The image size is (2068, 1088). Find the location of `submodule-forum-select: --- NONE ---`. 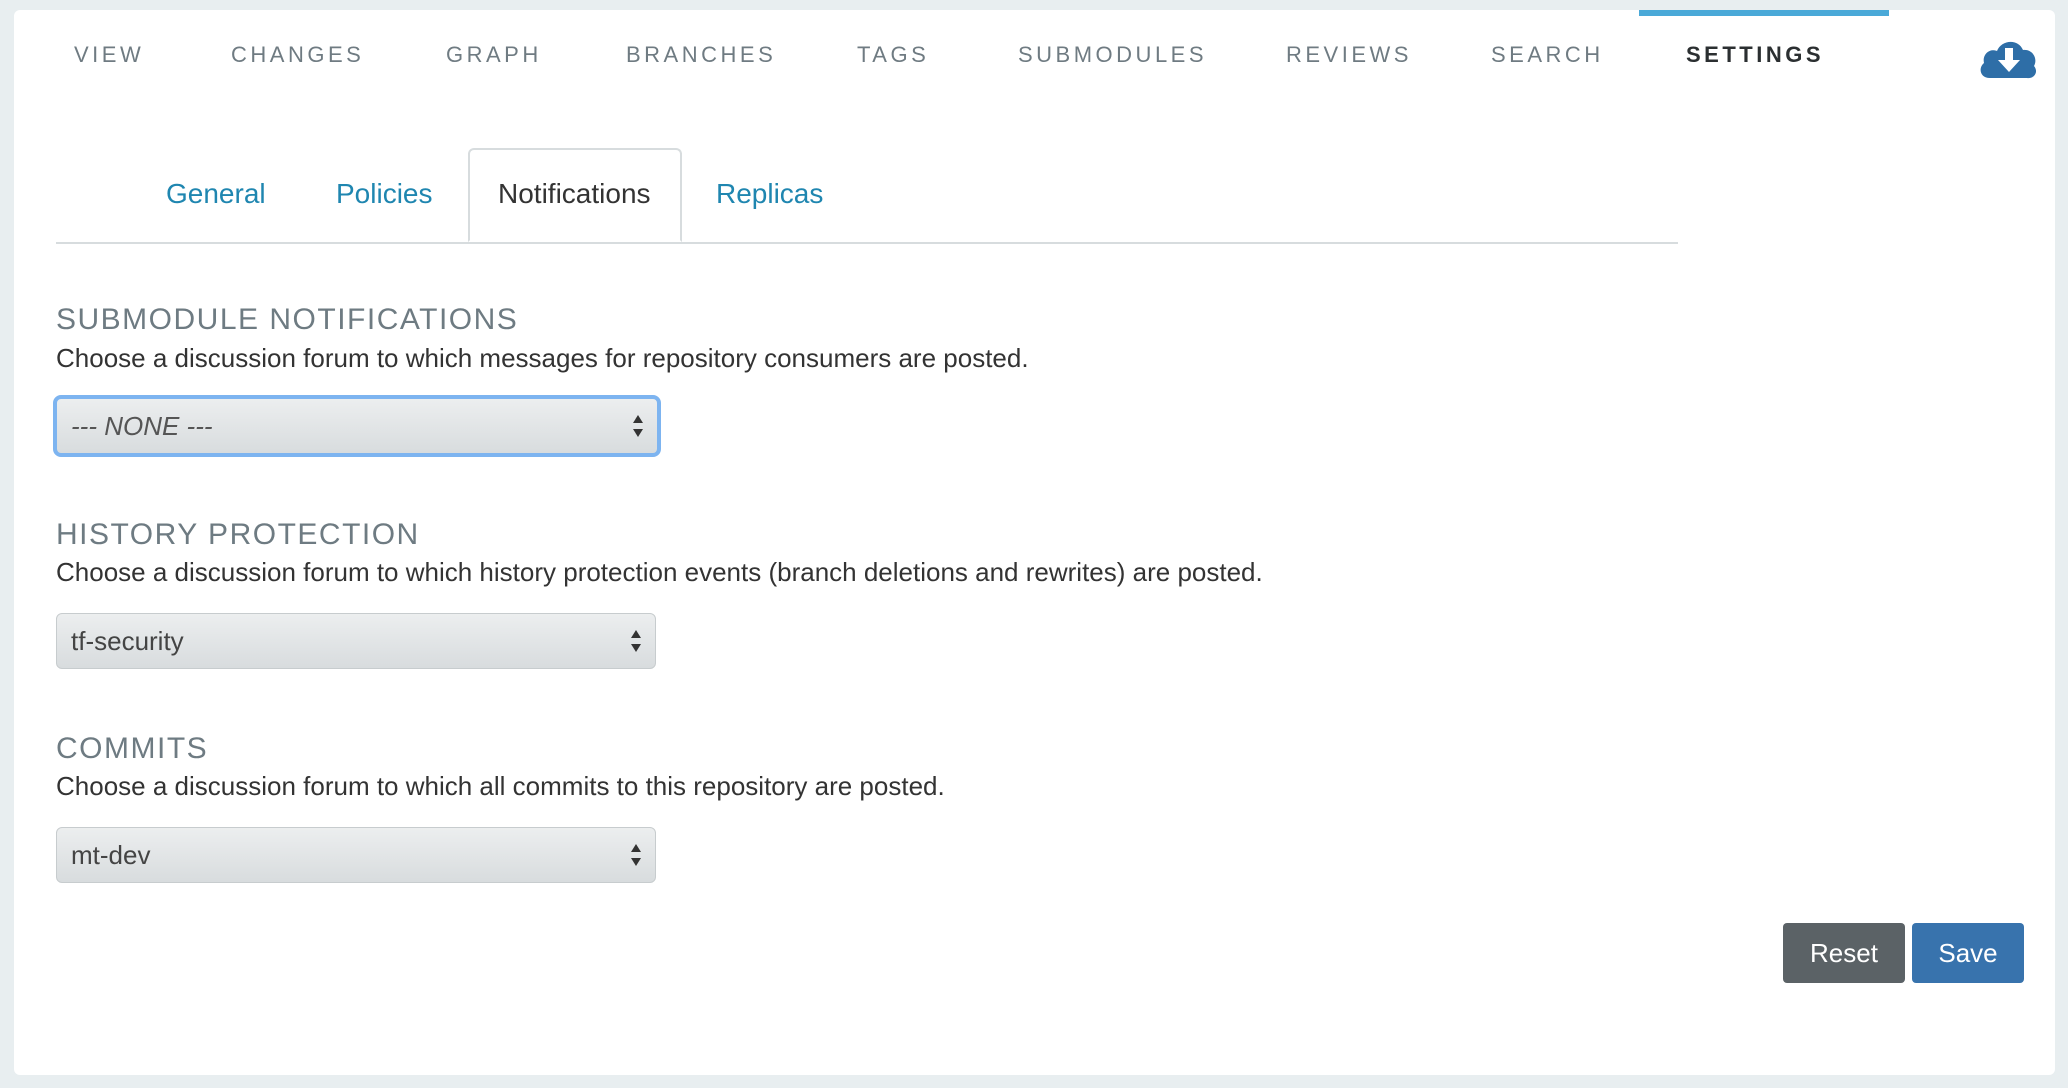

submodule-forum-select: --- NONE --- is located at coordinates (357, 426).